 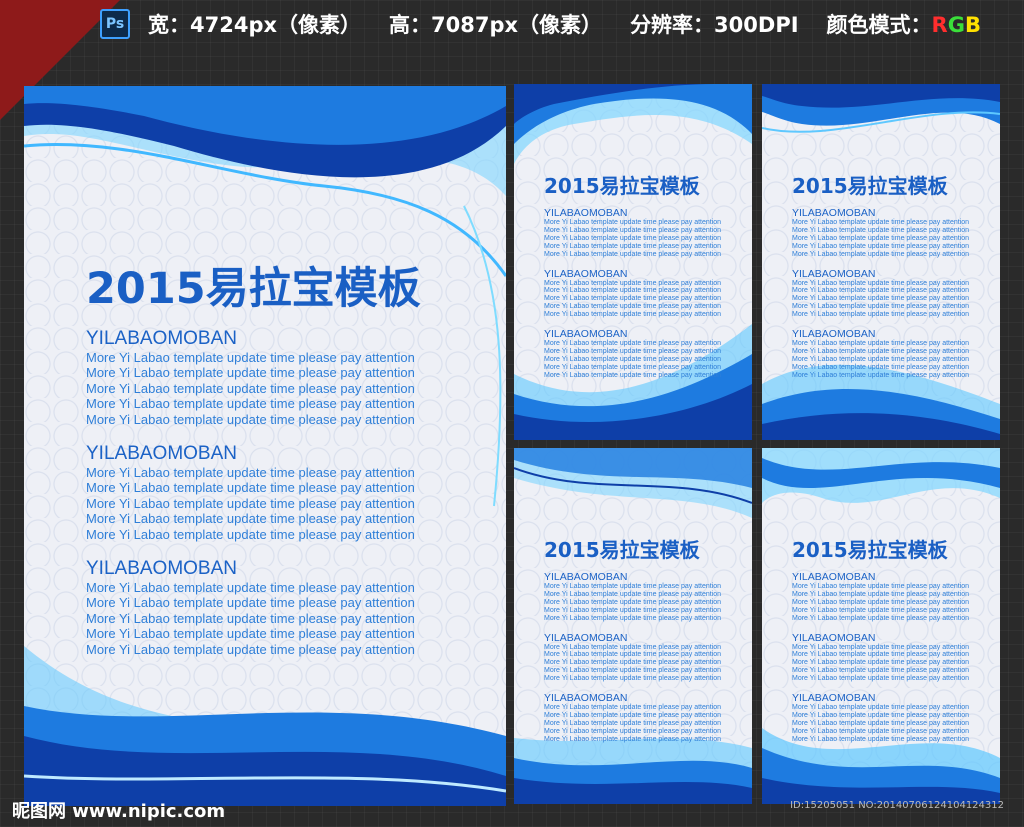 What do you see at coordinates (255, 25) in the screenshot?
I see `width-spec: 宽：4724px（像素）` at bounding box center [255, 25].